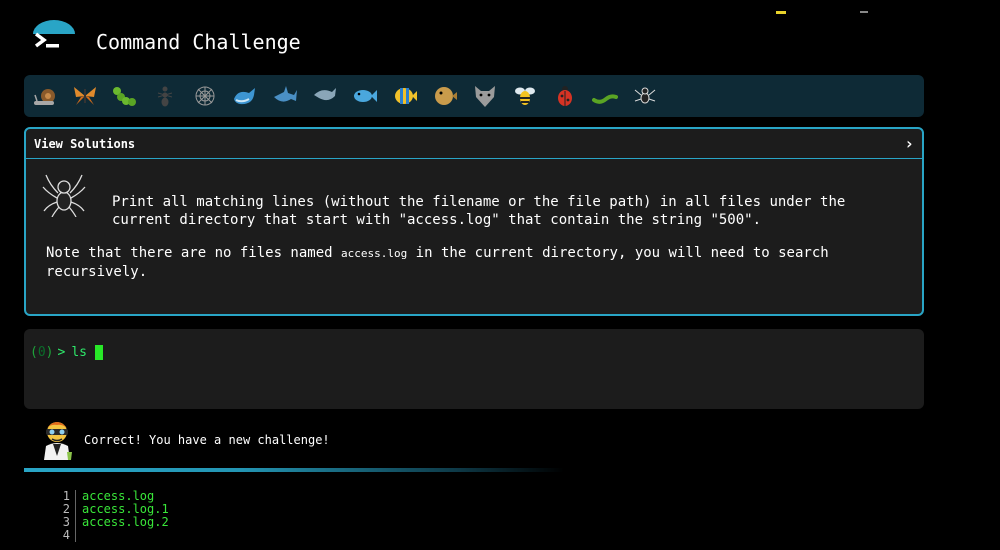  What do you see at coordinates (98, 352) in the screenshot?
I see `text-cursor` at bounding box center [98, 352].